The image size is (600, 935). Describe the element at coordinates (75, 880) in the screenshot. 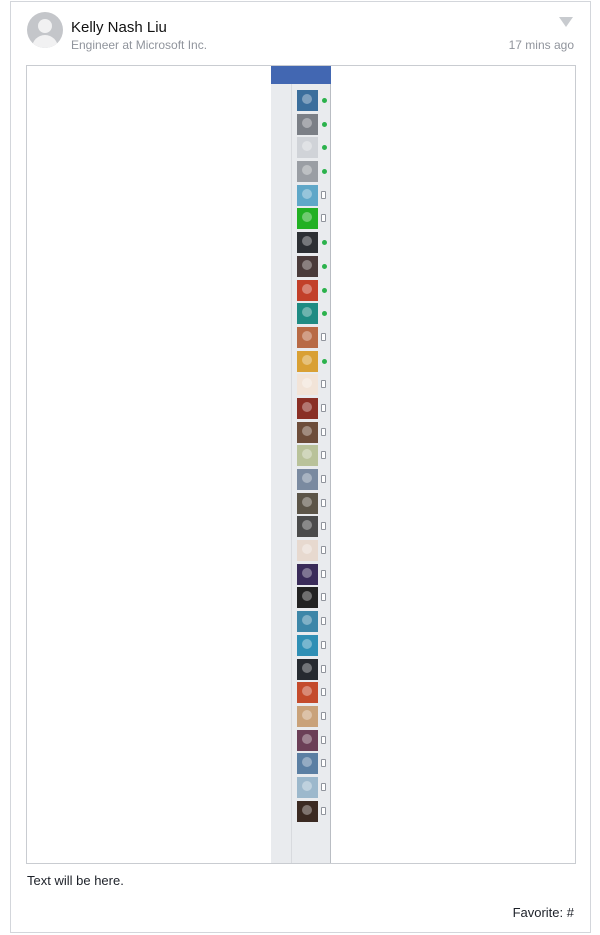

I see `post-text: Text will be here.` at that location.